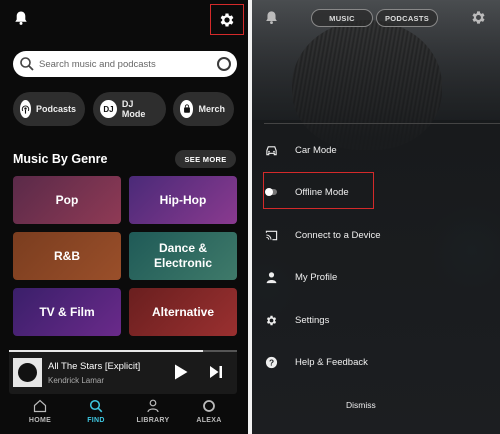  I want to click on menu-item-car-mode: Car Mode, so click(379, 150).